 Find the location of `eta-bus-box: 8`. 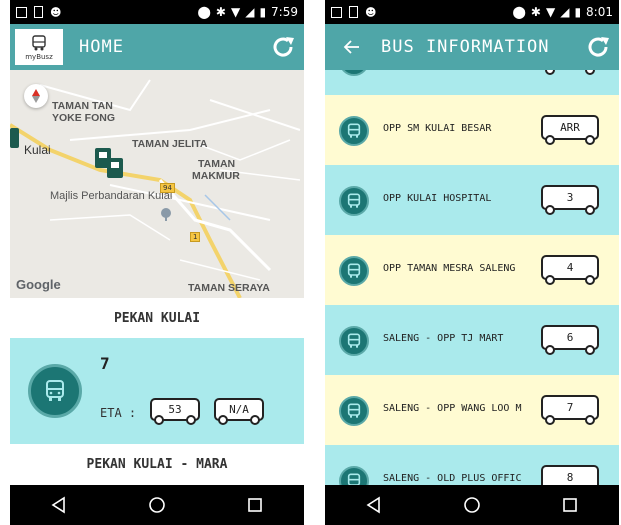

eta-bus-box: 8 is located at coordinates (570, 475).